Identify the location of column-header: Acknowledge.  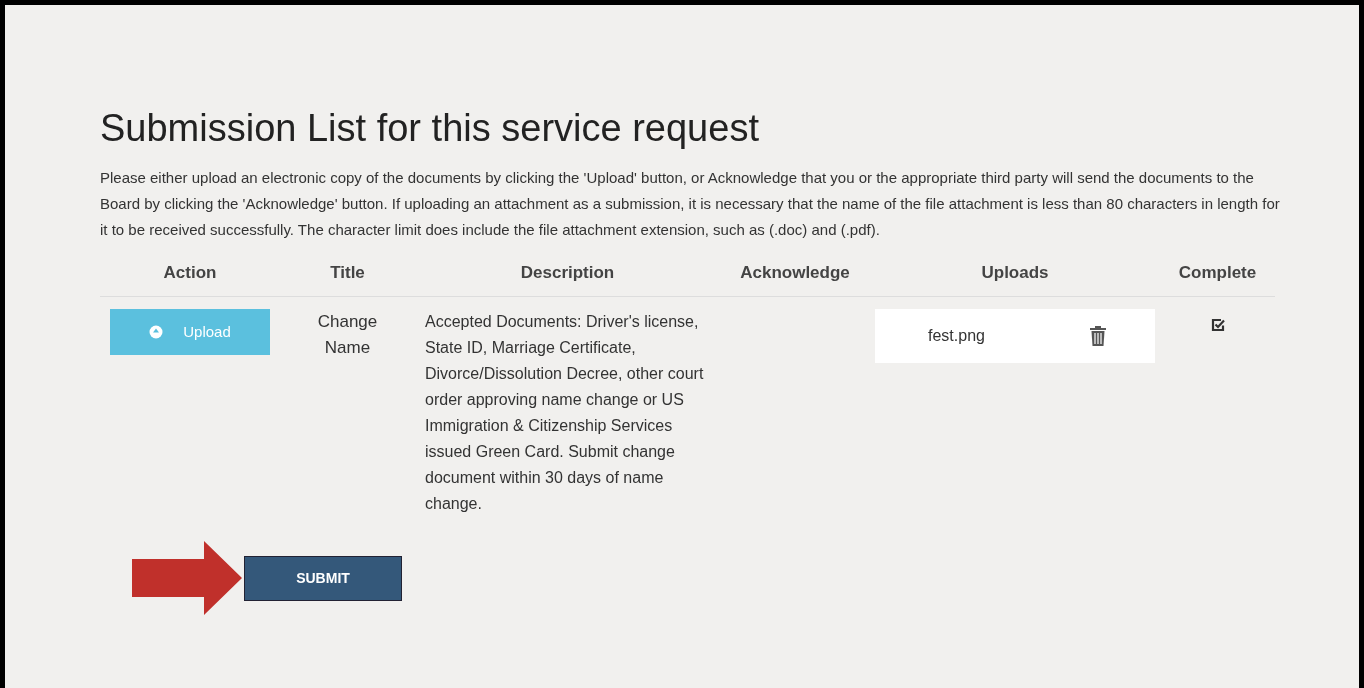
(795, 272).